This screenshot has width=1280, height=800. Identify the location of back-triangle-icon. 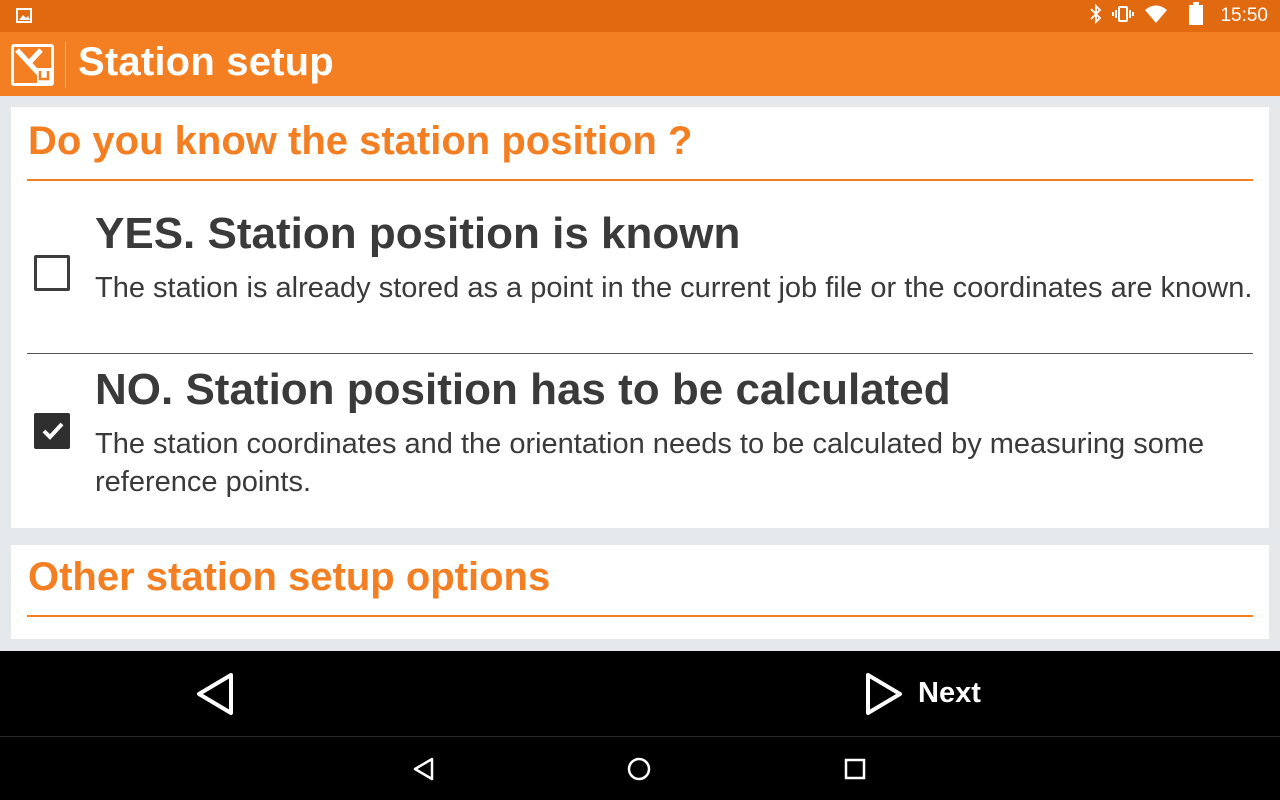
(215, 694).